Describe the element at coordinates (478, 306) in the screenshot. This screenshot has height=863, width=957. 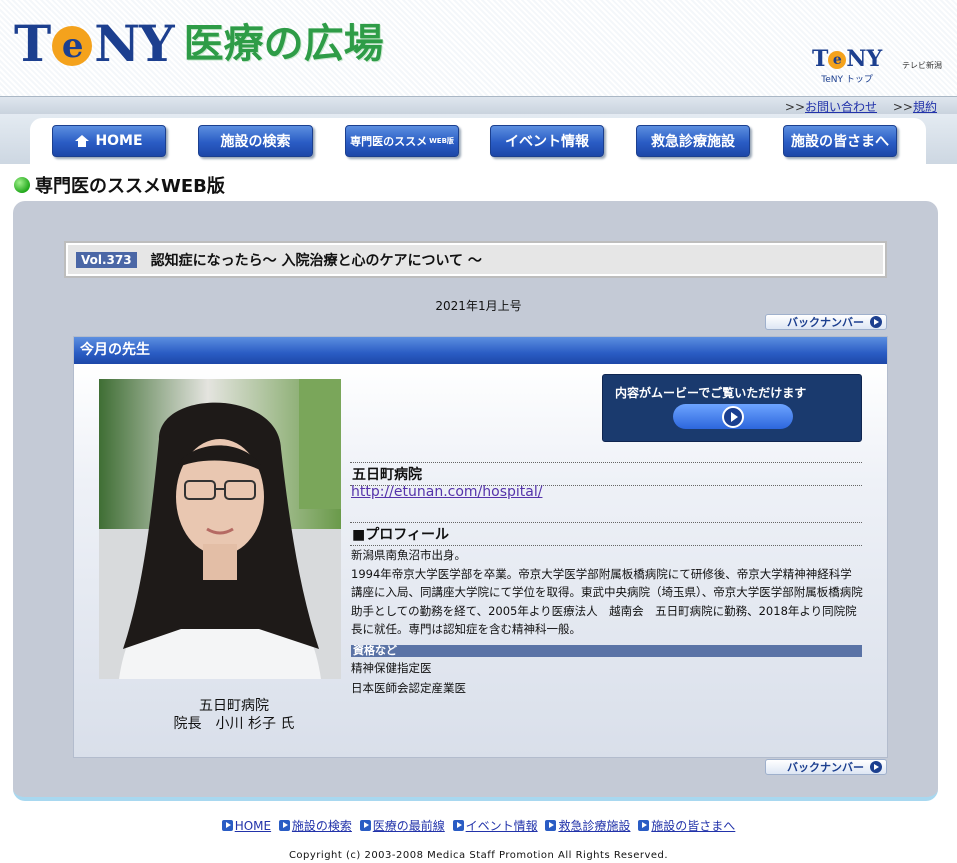
I see `issue-date: 2021年1月上号` at that location.